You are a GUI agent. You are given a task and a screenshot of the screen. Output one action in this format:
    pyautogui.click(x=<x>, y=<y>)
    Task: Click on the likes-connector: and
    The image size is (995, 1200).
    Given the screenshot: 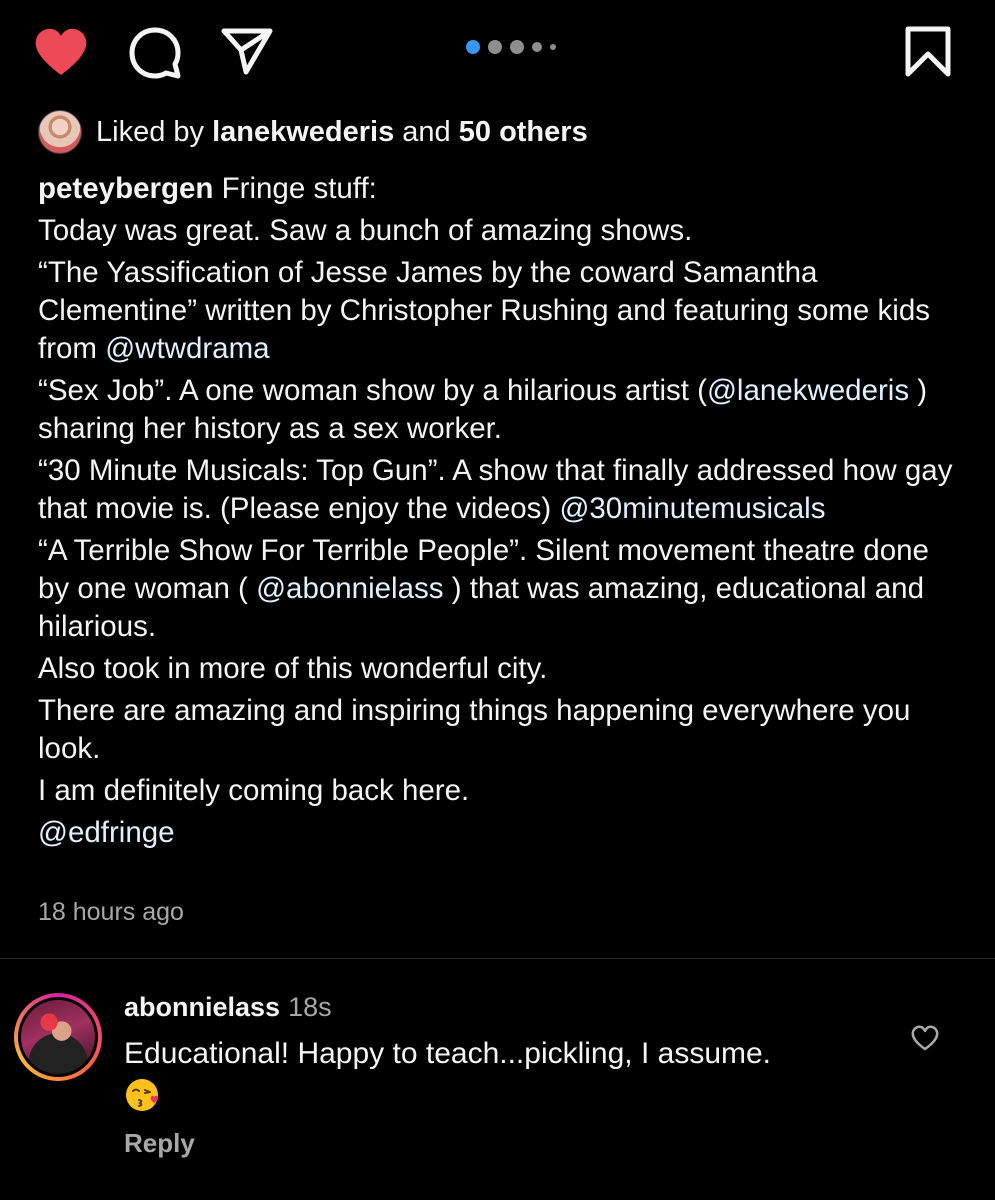 What is the action you would take?
    pyautogui.click(x=426, y=131)
    